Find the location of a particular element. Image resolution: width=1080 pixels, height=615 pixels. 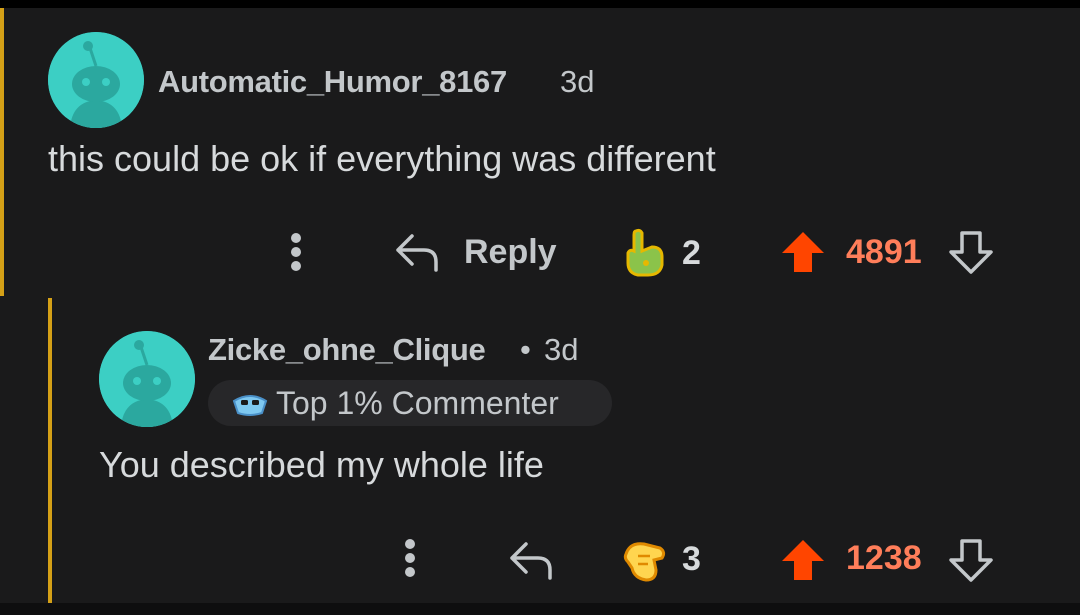

vote-count: 4891 is located at coordinates (884, 252).